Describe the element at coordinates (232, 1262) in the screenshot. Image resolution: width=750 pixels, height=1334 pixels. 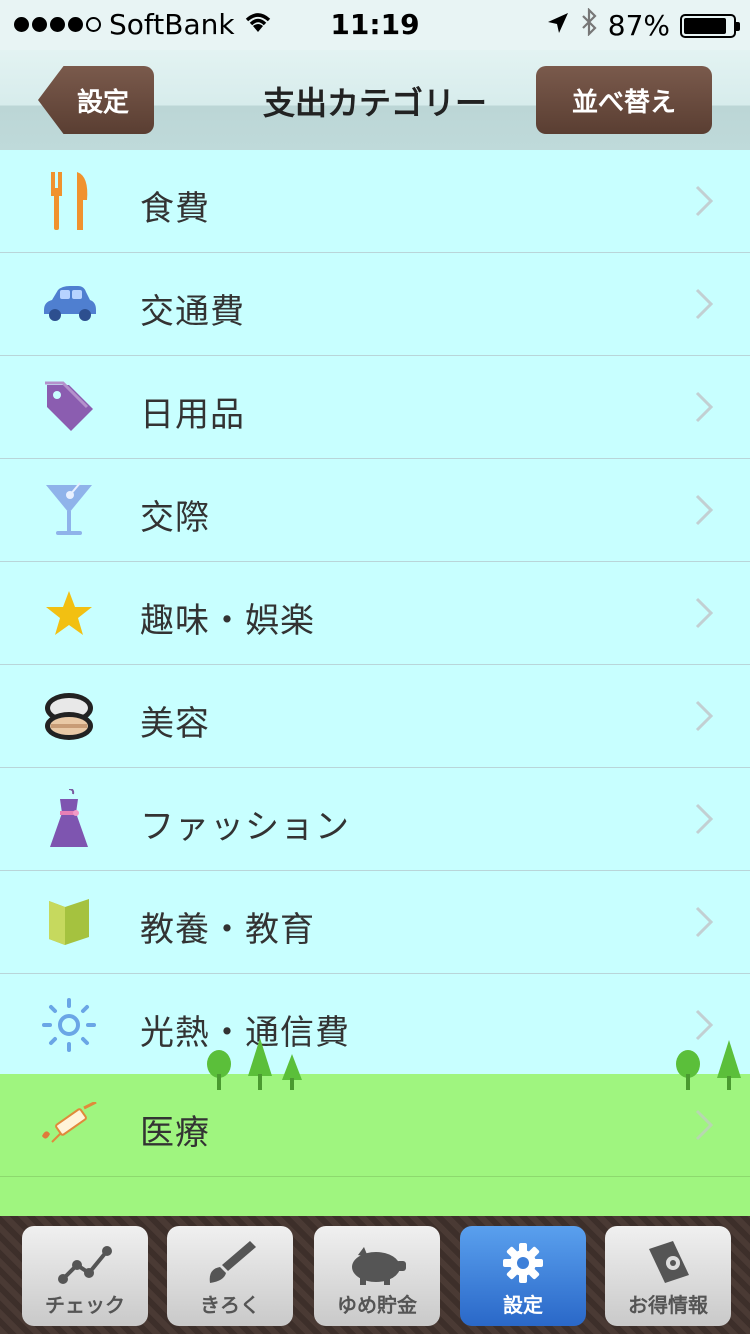
I see `brush-icon` at that location.